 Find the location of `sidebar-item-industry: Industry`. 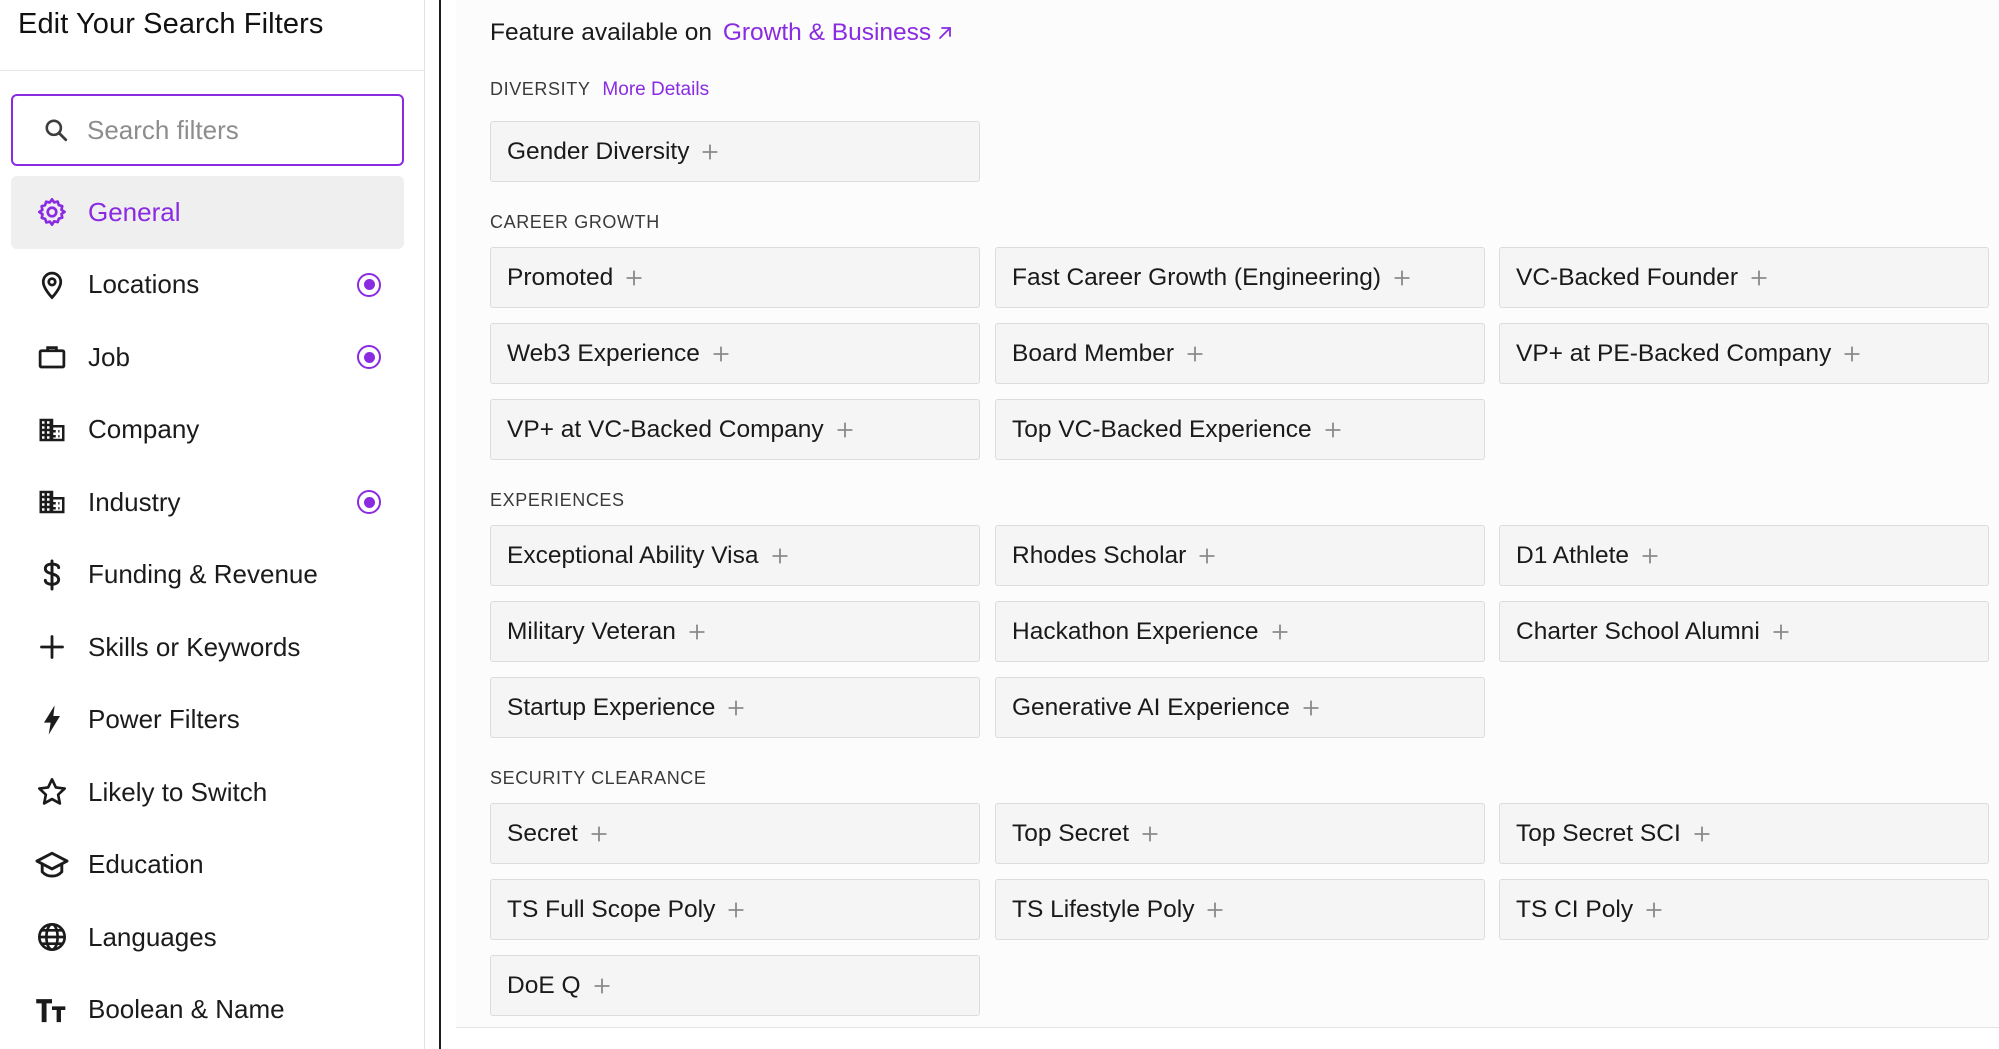

sidebar-item-industry: Industry is located at coordinates (207, 502).